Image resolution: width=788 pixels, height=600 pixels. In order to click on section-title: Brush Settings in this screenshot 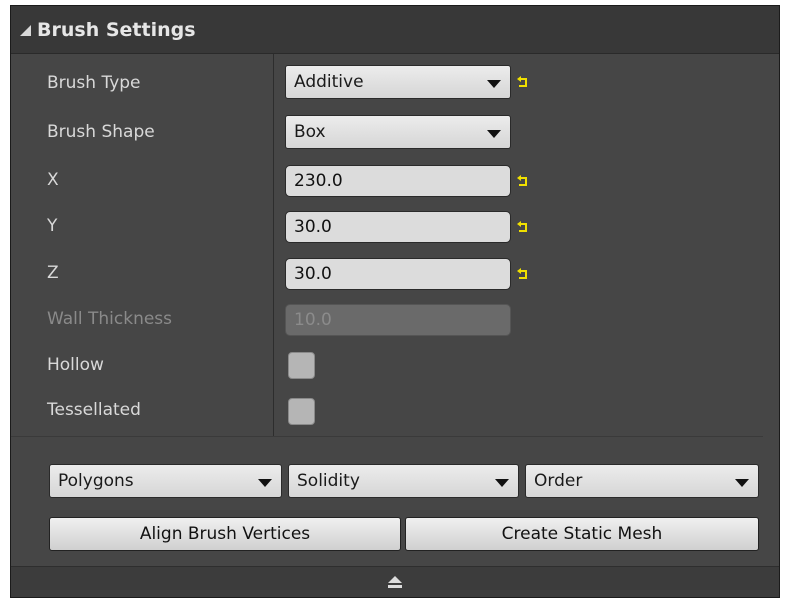, I will do `click(116, 30)`.